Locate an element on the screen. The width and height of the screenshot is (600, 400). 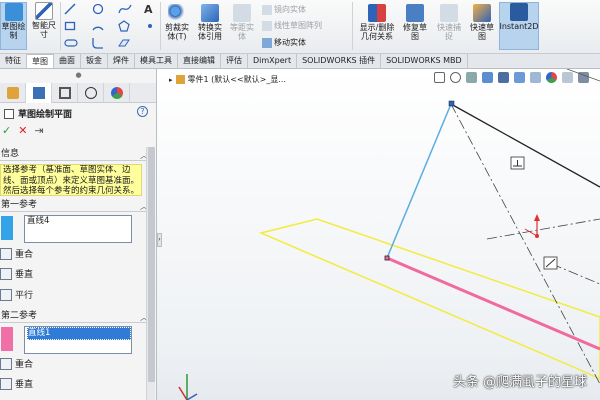
sketch-tools-grid: A is located at coordinates (112, 27).